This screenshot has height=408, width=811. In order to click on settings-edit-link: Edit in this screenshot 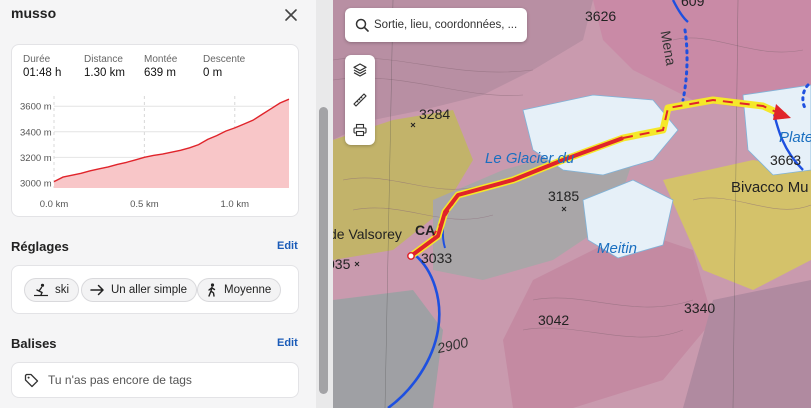, I will do `click(287, 246)`.